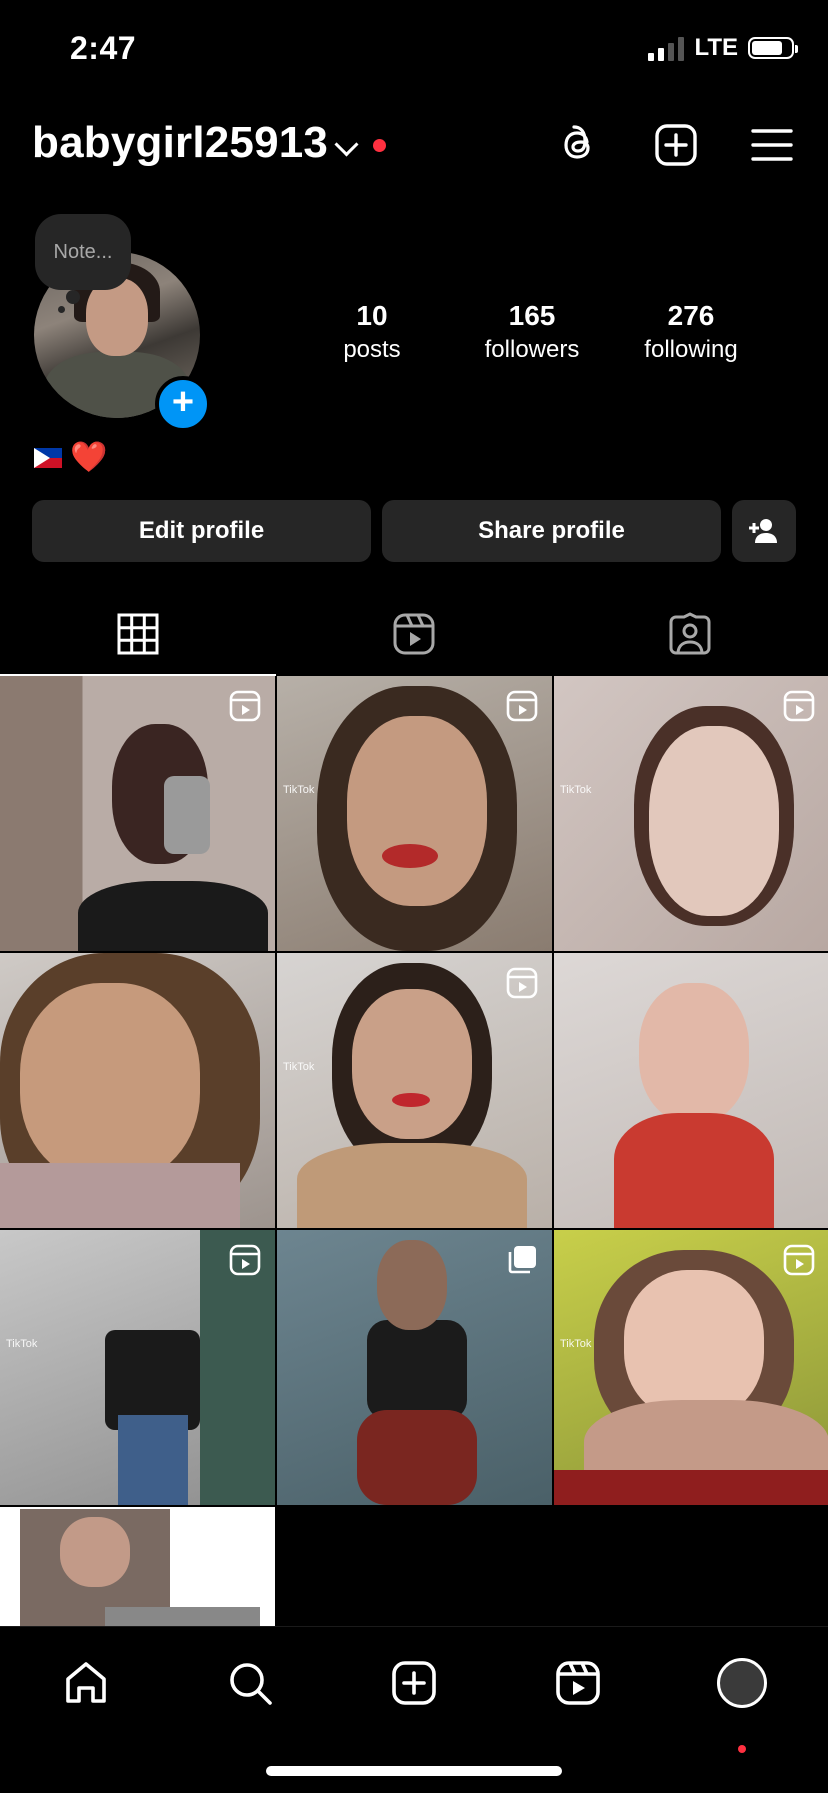 Image resolution: width=828 pixels, height=1793 pixels. I want to click on tab-grid, so click(138, 634).